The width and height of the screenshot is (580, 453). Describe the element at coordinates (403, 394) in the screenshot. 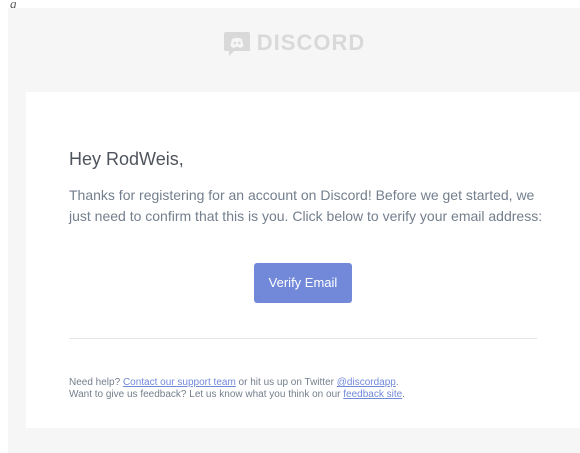

I see `footer-feedback-suffix: .` at that location.